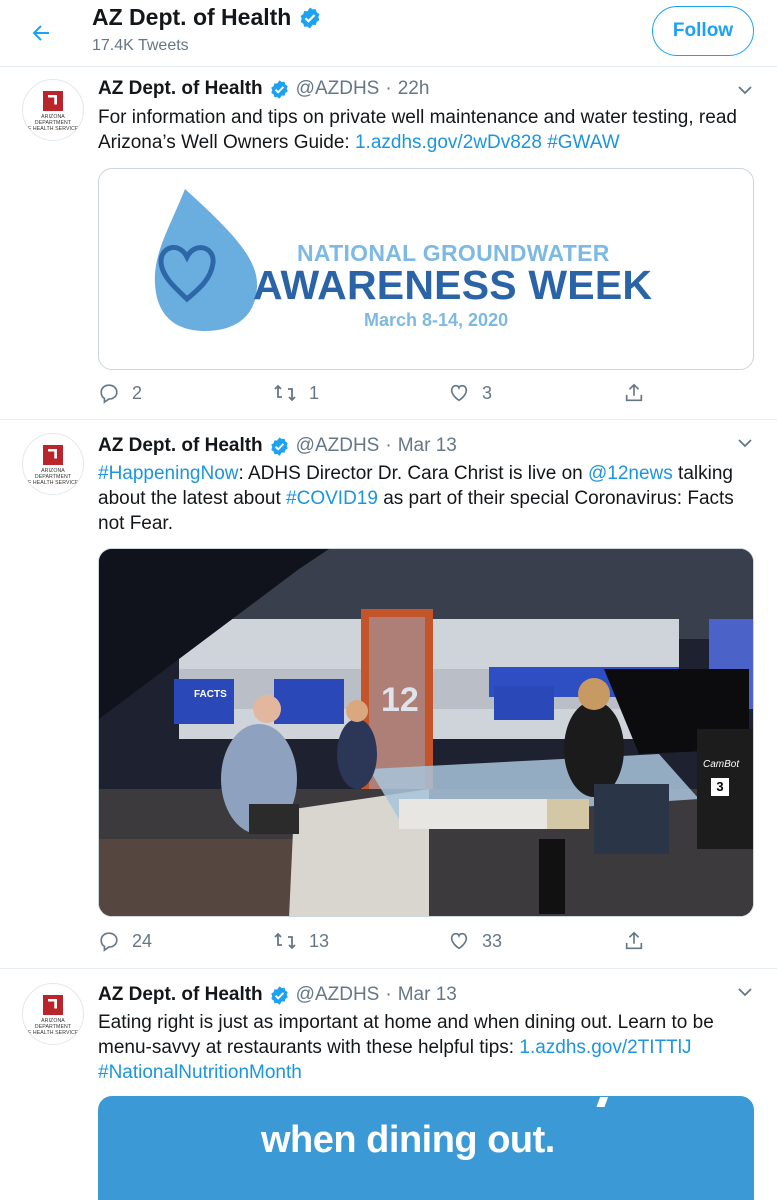 The image size is (777, 1200). I want to click on retweet-count: 13, so click(319, 940).